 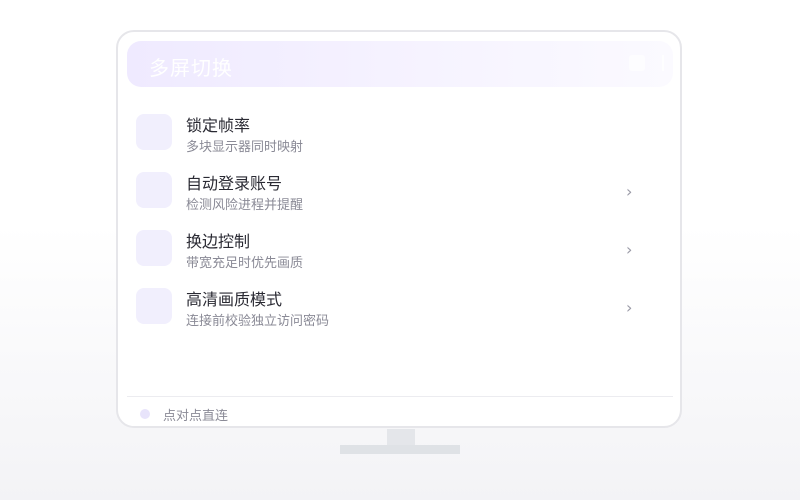 I want to click on menu-item-lock-framerate: 锁定帧率 多块显示器同时映射, so click(x=396, y=137).